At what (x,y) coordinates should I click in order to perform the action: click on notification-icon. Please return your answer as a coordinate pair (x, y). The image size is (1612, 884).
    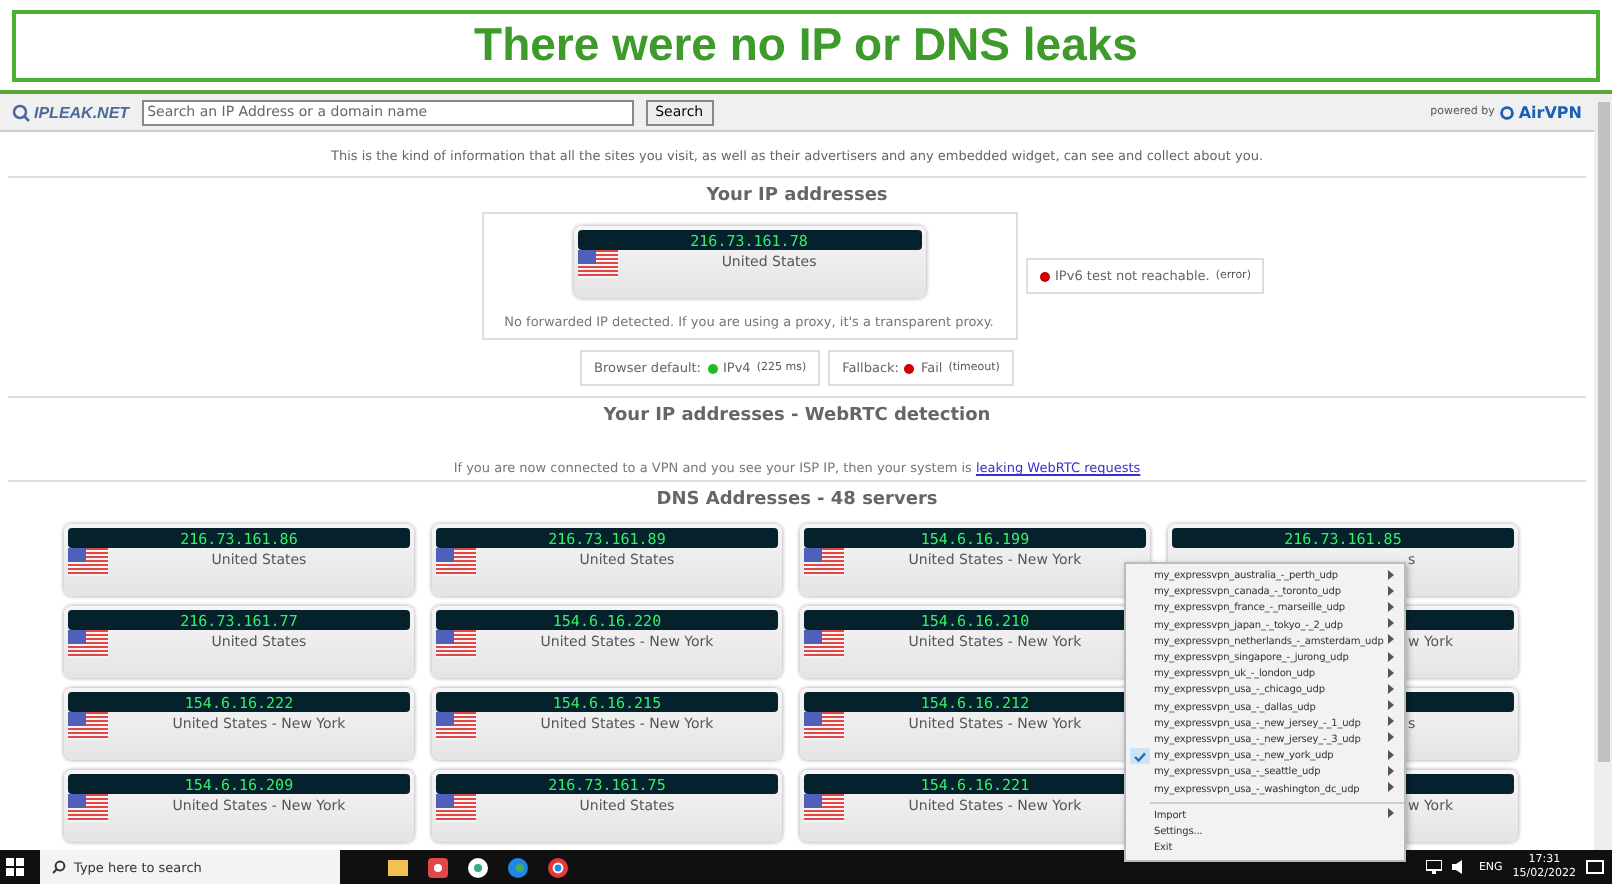
    Looking at the image, I should click on (1595, 867).